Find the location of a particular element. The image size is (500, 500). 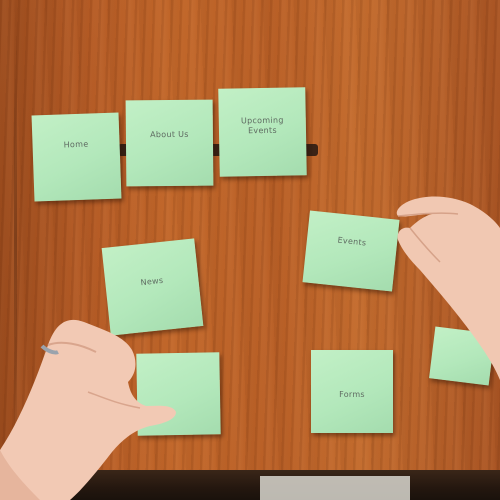

note-label: Forms is located at coordinates (352, 394).